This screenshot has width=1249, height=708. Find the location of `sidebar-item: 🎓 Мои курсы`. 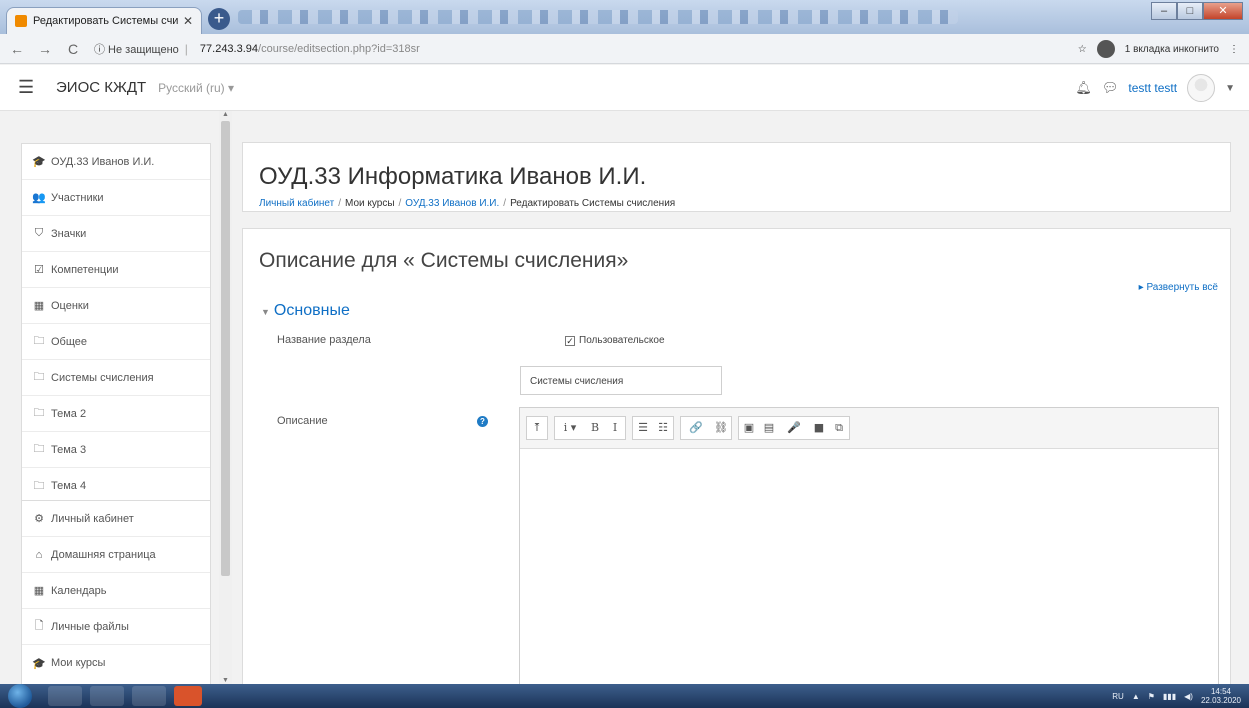

sidebar-item: 🎓 Мои курсы is located at coordinates (116, 663).